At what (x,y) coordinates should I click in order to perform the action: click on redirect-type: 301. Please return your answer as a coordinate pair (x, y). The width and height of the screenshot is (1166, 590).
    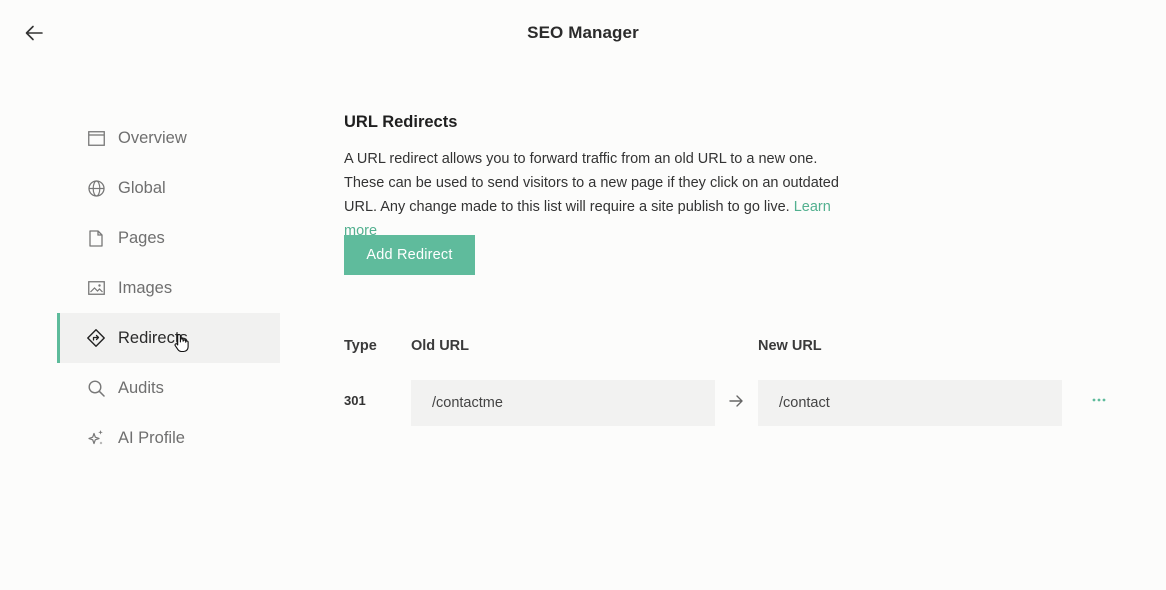
    Looking at the image, I should click on (355, 400).